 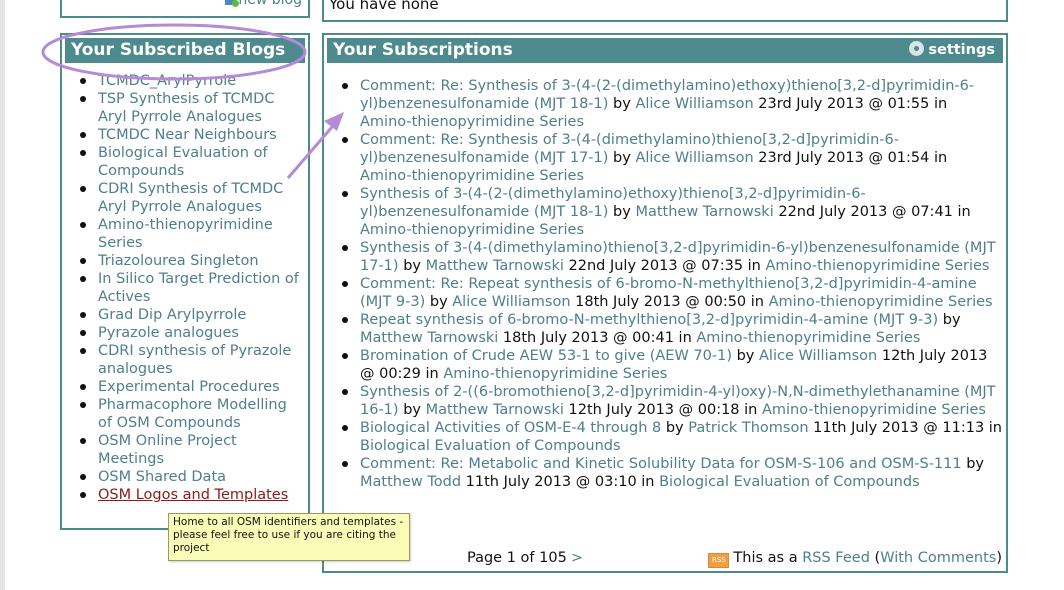 I want to click on rss-feed-link: RSS Feed, so click(x=836, y=558).